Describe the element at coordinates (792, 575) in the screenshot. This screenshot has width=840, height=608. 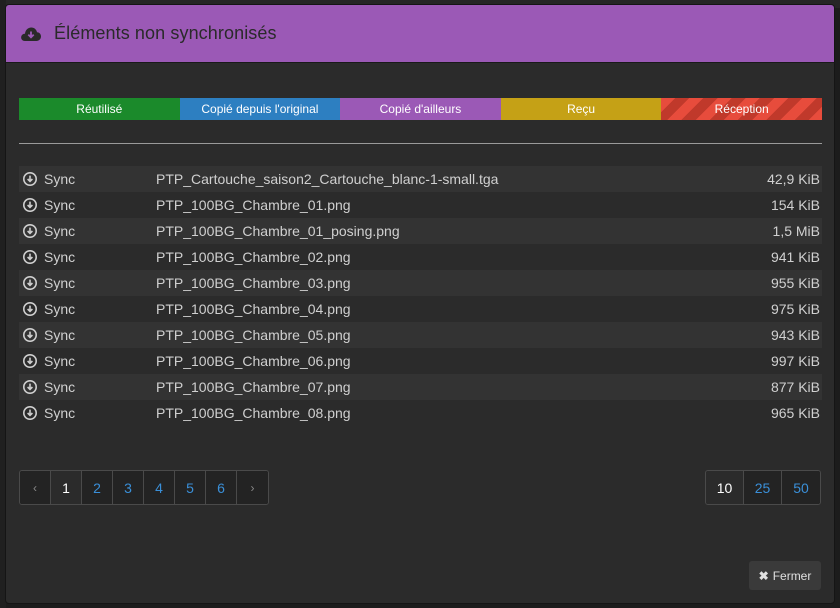
I see `close-button-label: Fermer` at that location.